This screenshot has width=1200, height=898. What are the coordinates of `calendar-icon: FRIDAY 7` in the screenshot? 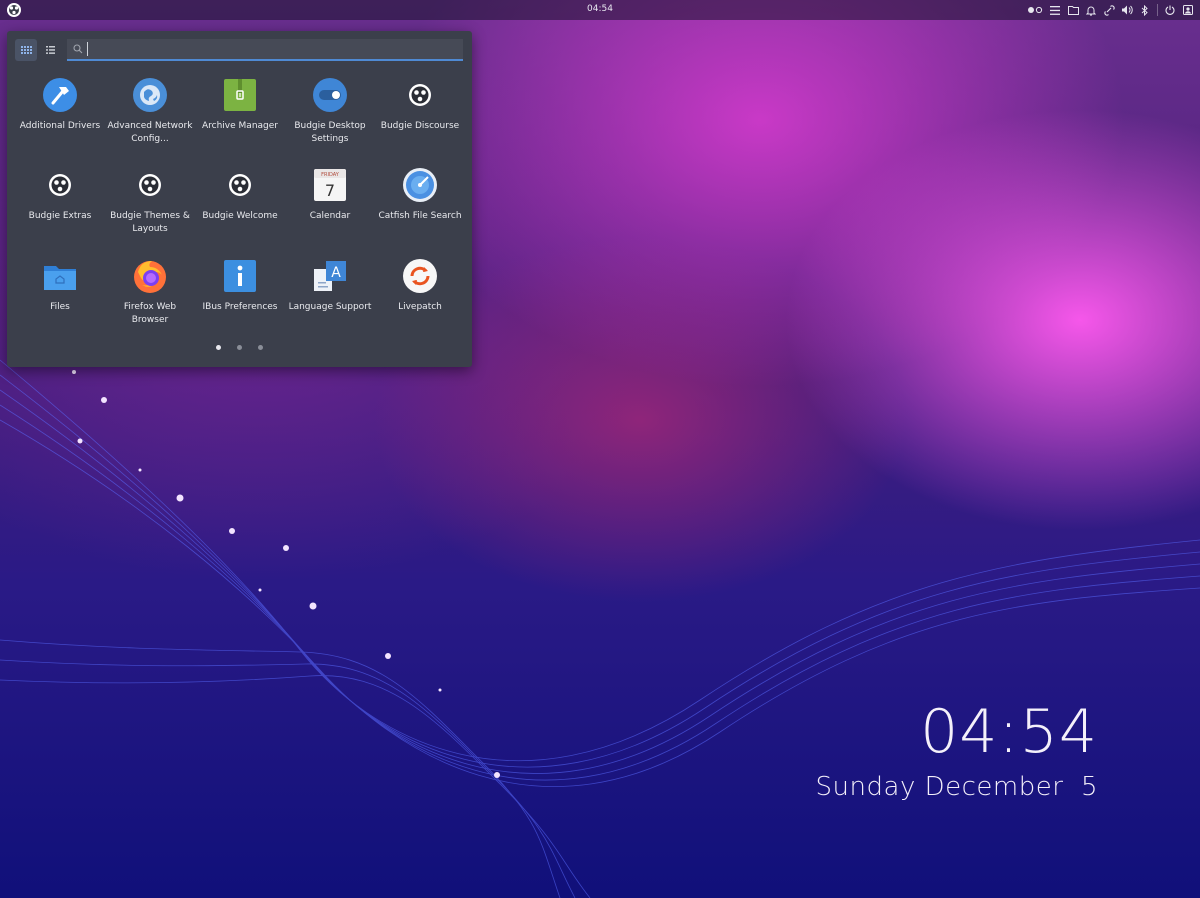 It's located at (330, 185).